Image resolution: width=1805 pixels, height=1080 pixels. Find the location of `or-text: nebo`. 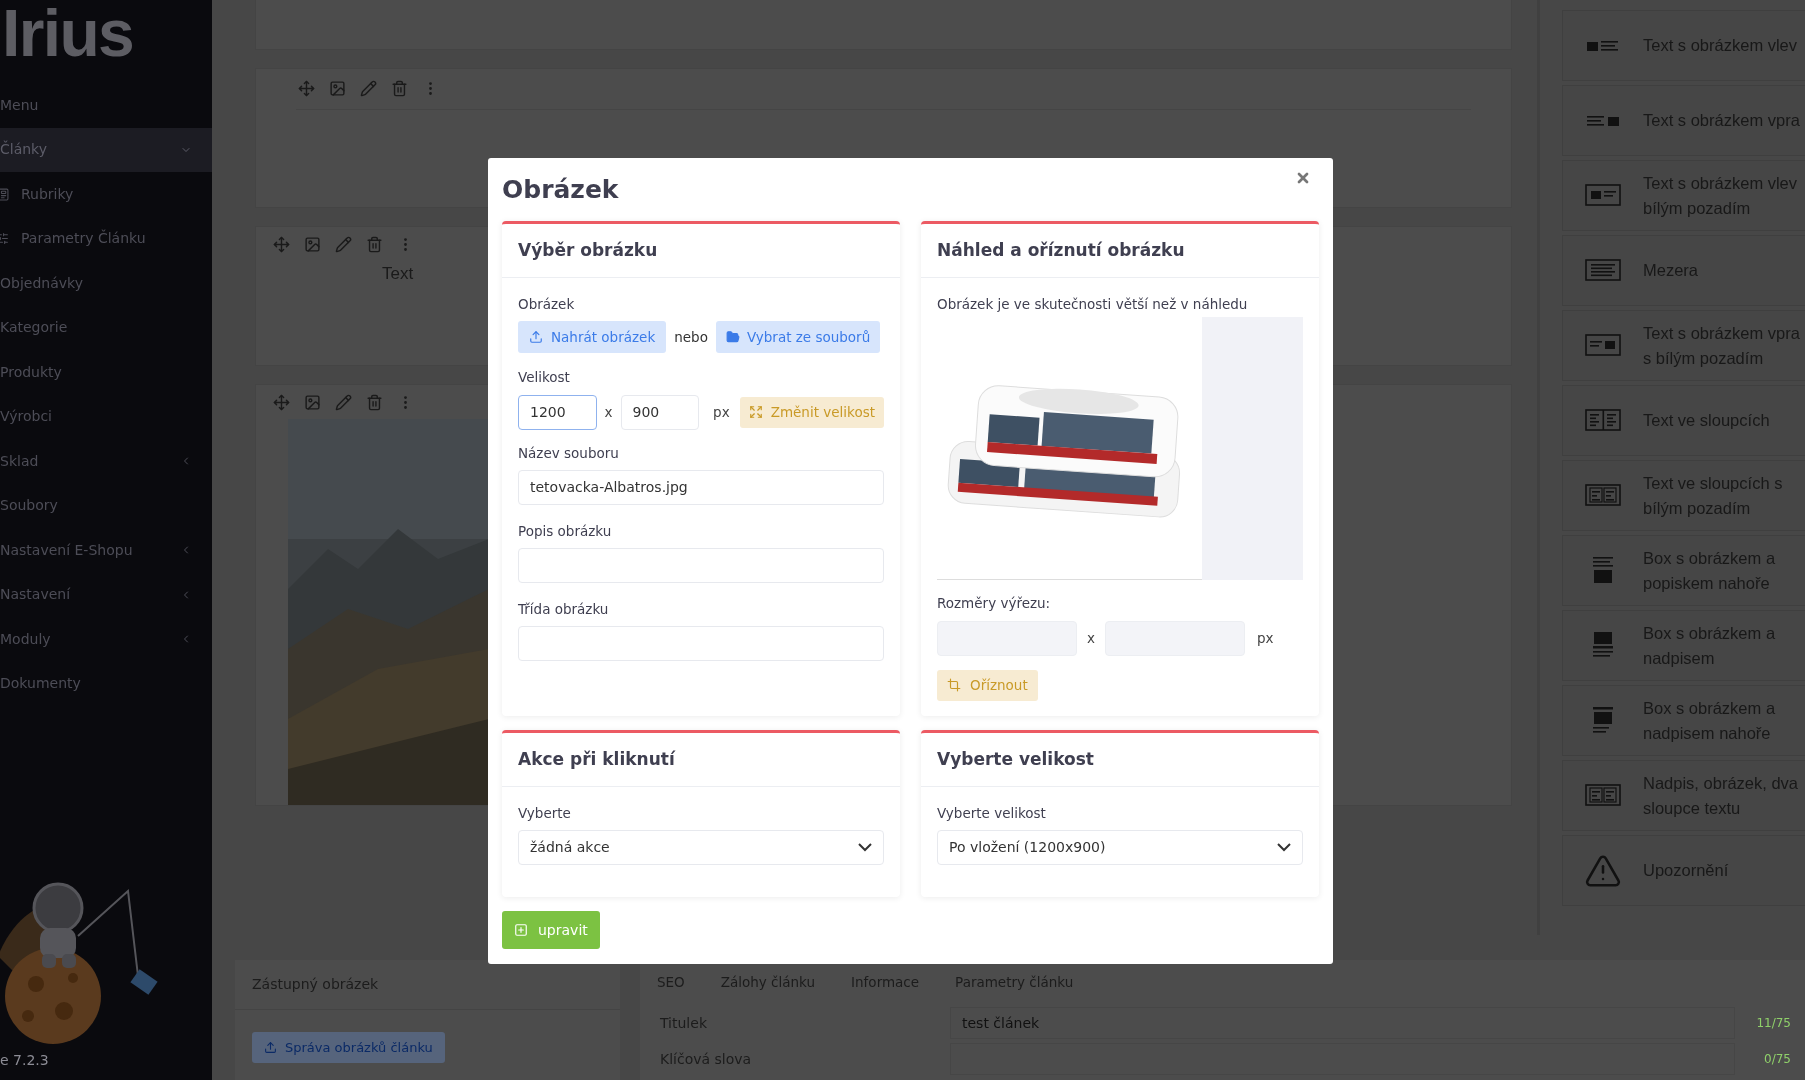

or-text: nebo is located at coordinates (691, 338).